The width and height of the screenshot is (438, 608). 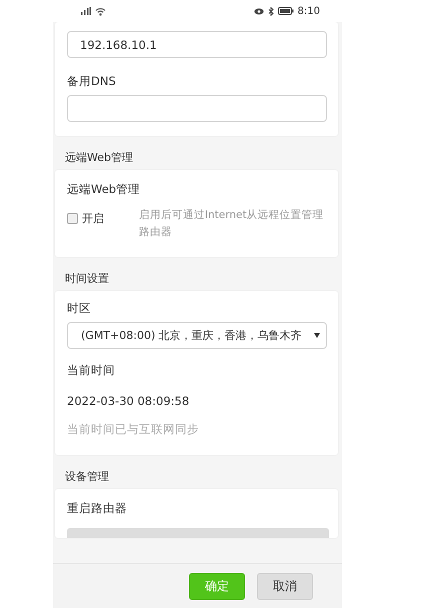 What do you see at coordinates (97, 508) in the screenshot?
I see `card-title: 重启路由器` at bounding box center [97, 508].